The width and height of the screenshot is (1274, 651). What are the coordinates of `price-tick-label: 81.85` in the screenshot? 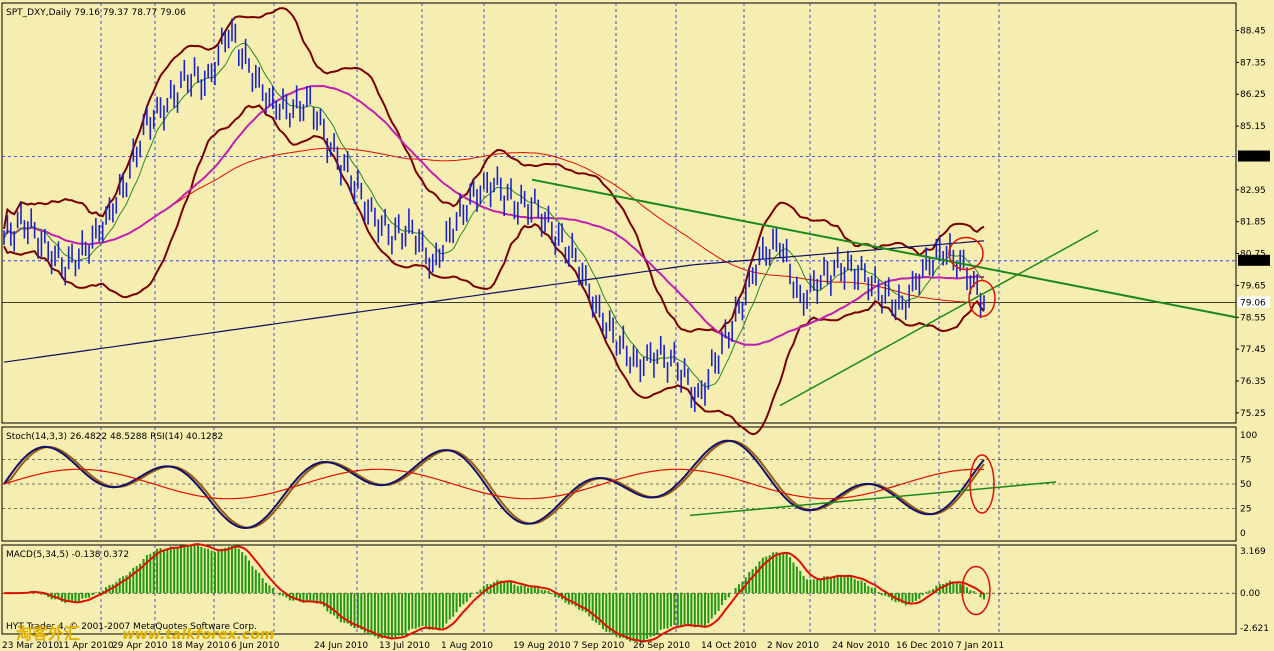 It's located at (1253, 223).